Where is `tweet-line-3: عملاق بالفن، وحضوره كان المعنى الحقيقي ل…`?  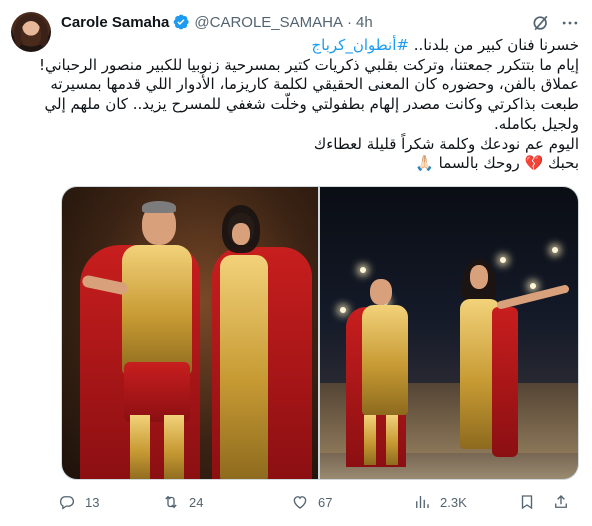
tweet-line-3: عملاق بالفن، وحضوره كان المعنى الحقيقي ل… is located at coordinates (314, 84).